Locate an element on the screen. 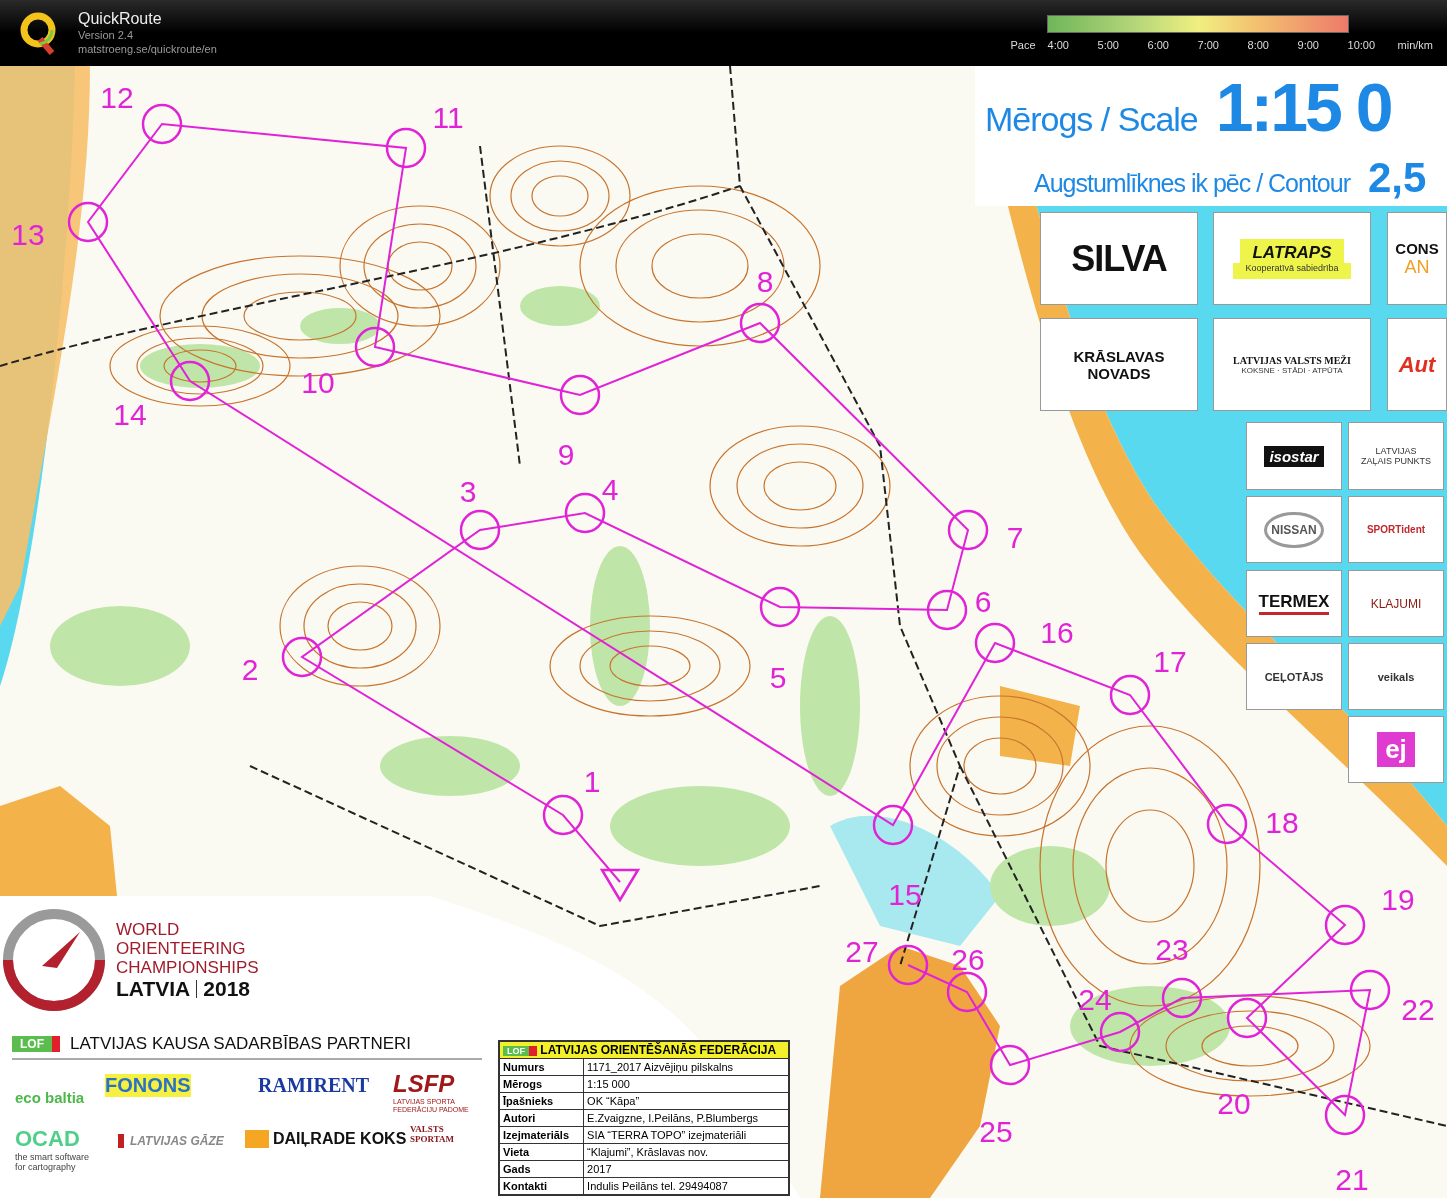  lof-badge: LOF is located at coordinates (36, 1044).